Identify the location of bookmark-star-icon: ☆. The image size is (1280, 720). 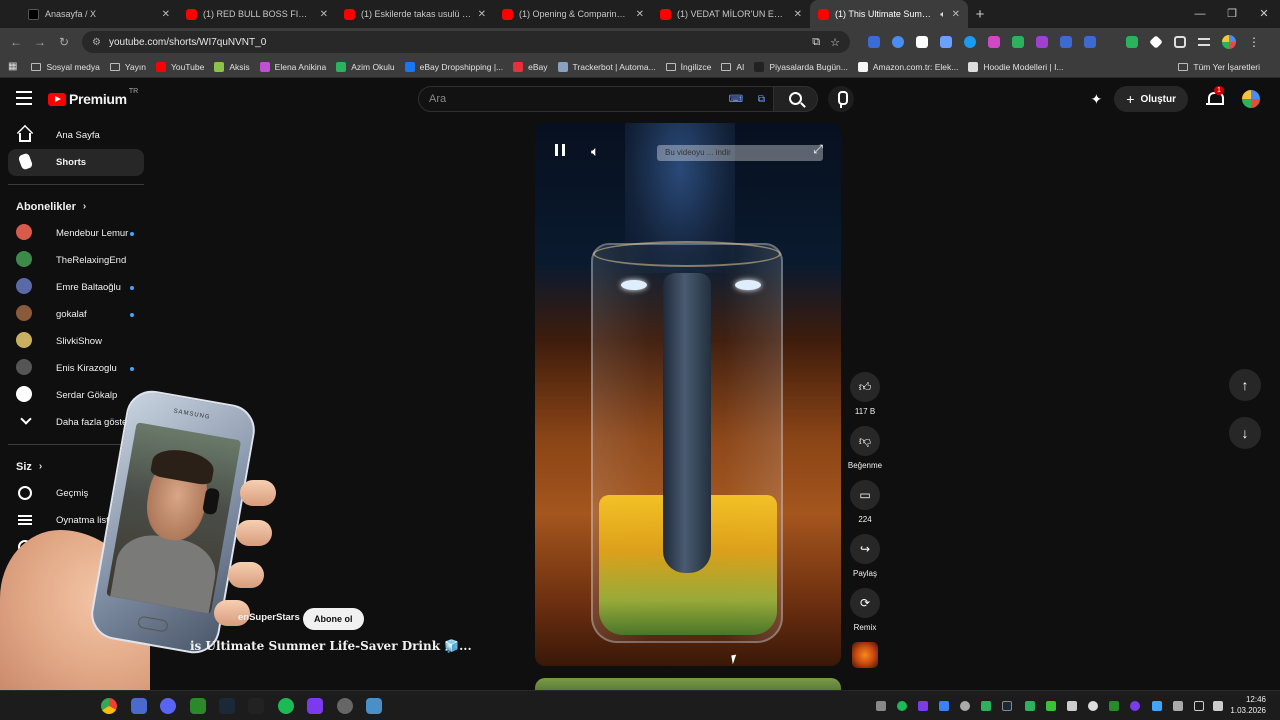
(835, 42).